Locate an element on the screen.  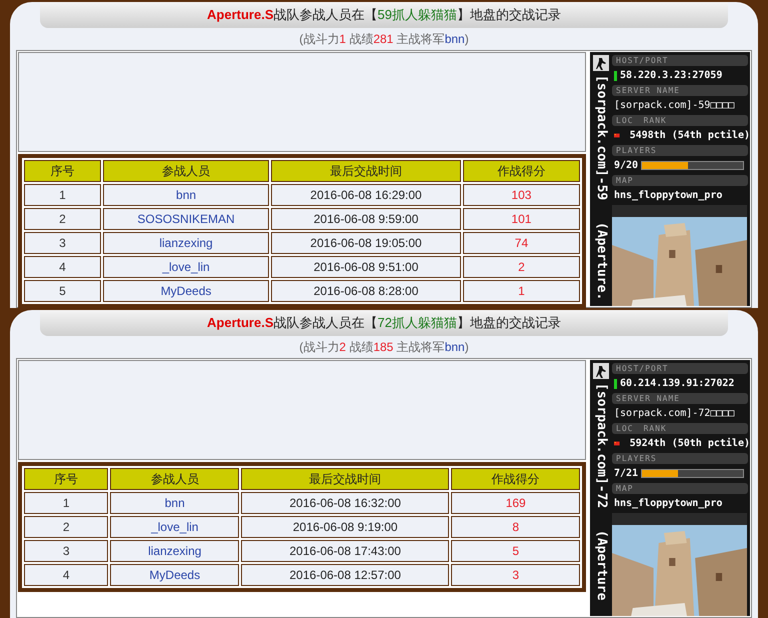
table-cell: 169 is located at coordinates (515, 503).